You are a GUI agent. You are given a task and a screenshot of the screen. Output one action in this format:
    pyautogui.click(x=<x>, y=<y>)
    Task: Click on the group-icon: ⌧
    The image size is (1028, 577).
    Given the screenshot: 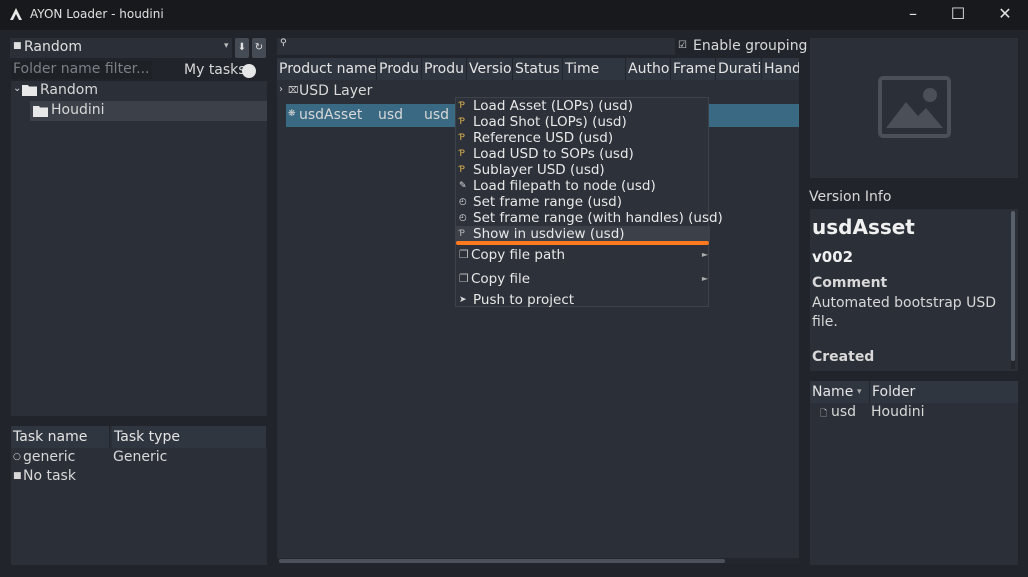 What is the action you would take?
    pyautogui.click(x=293, y=91)
    